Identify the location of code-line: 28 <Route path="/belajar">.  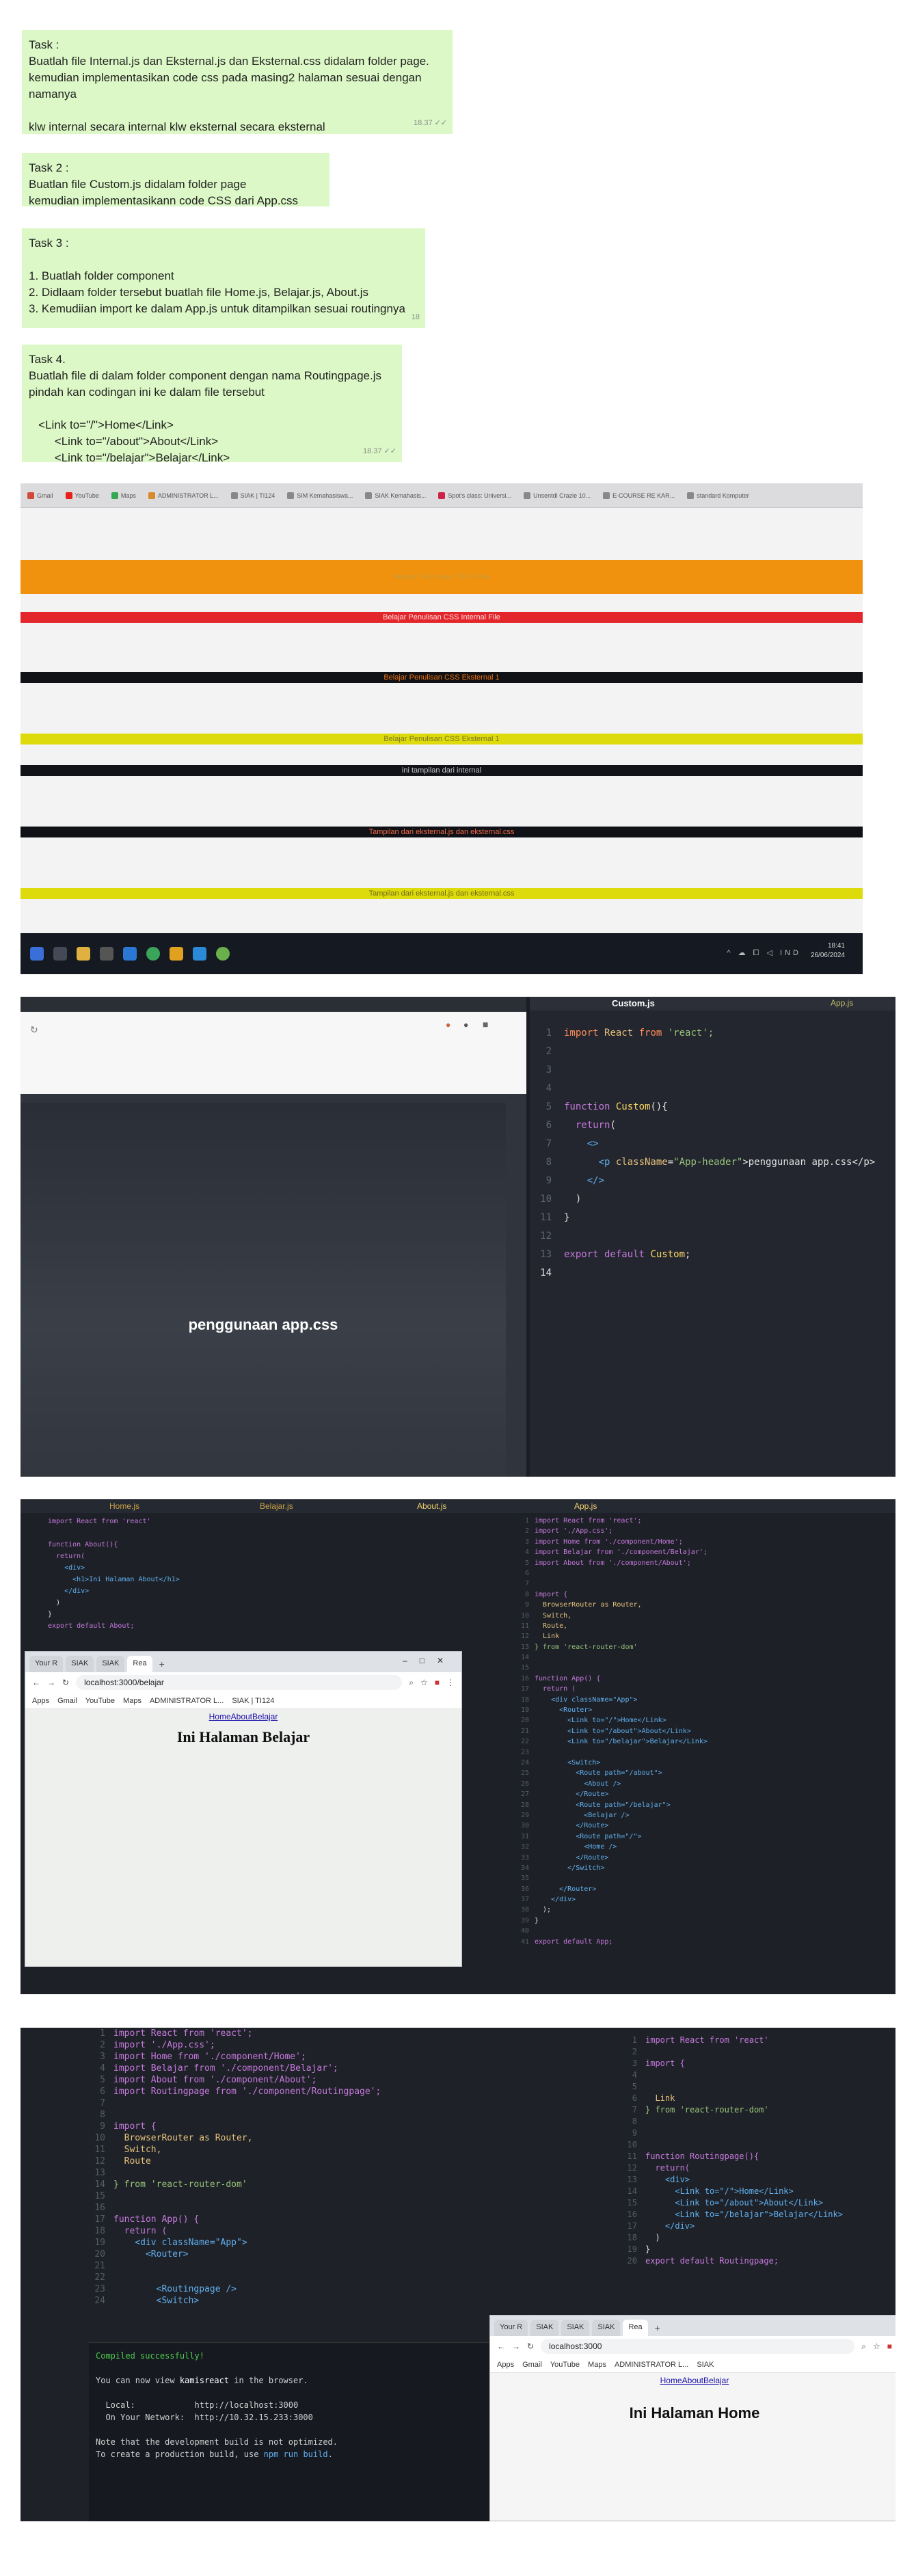
(611, 1805).